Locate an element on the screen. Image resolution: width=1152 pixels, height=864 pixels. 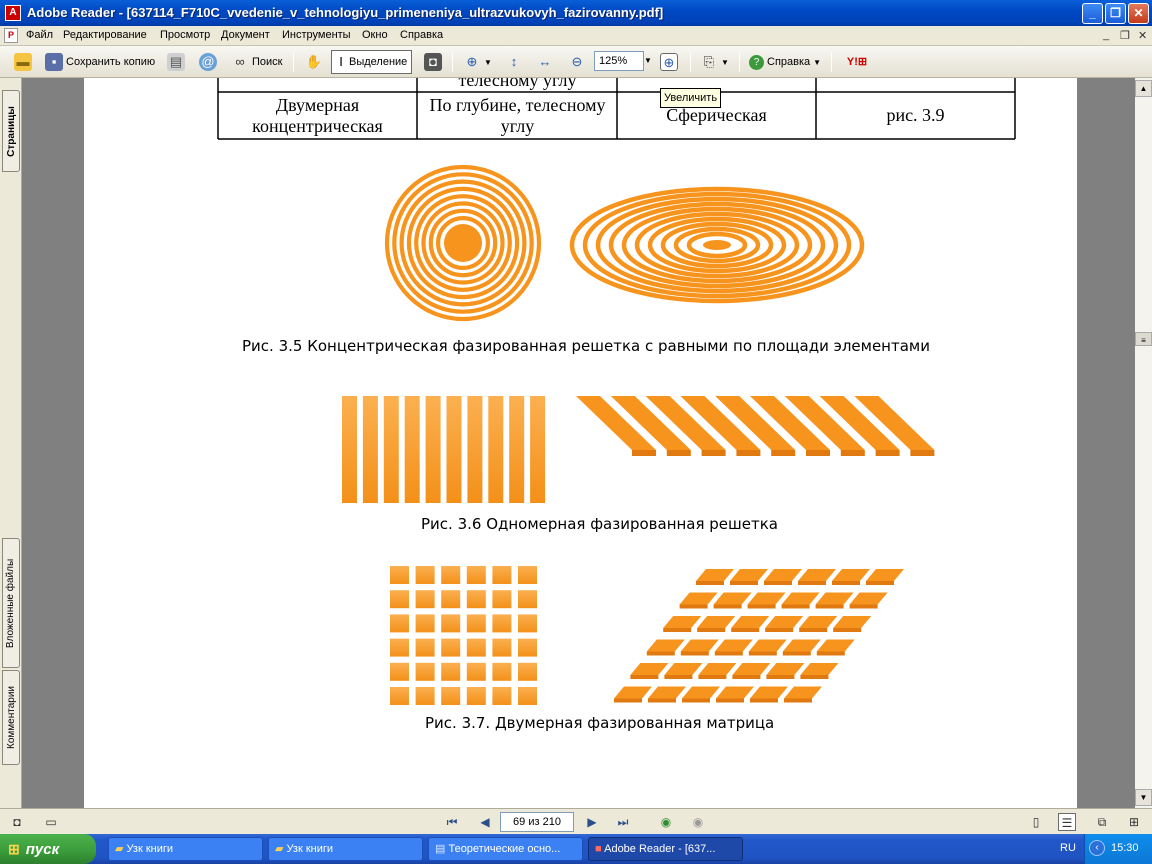
linear-element is located at coordinates (538, 449).